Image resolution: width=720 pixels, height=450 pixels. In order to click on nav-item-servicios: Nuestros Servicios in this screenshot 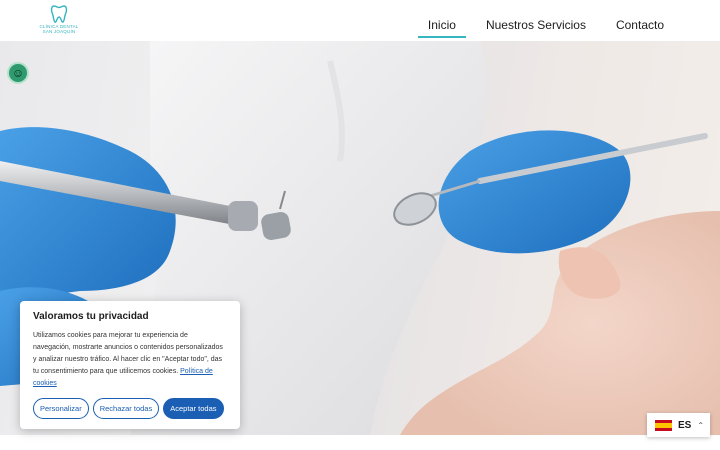, I will do `click(536, 21)`.